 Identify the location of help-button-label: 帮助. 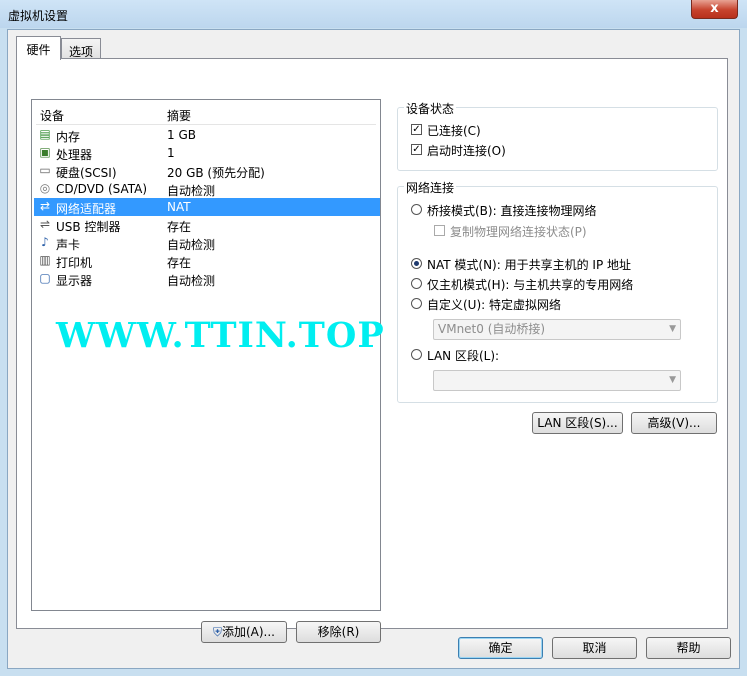
(688, 648).